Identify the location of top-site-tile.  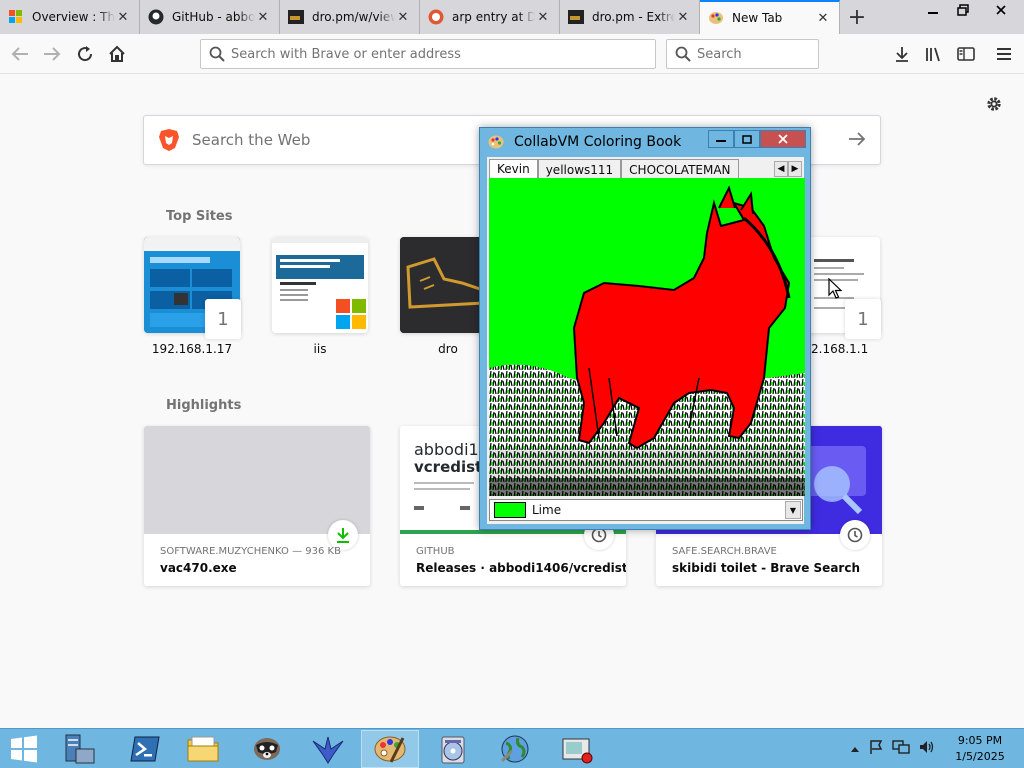
(320, 285).